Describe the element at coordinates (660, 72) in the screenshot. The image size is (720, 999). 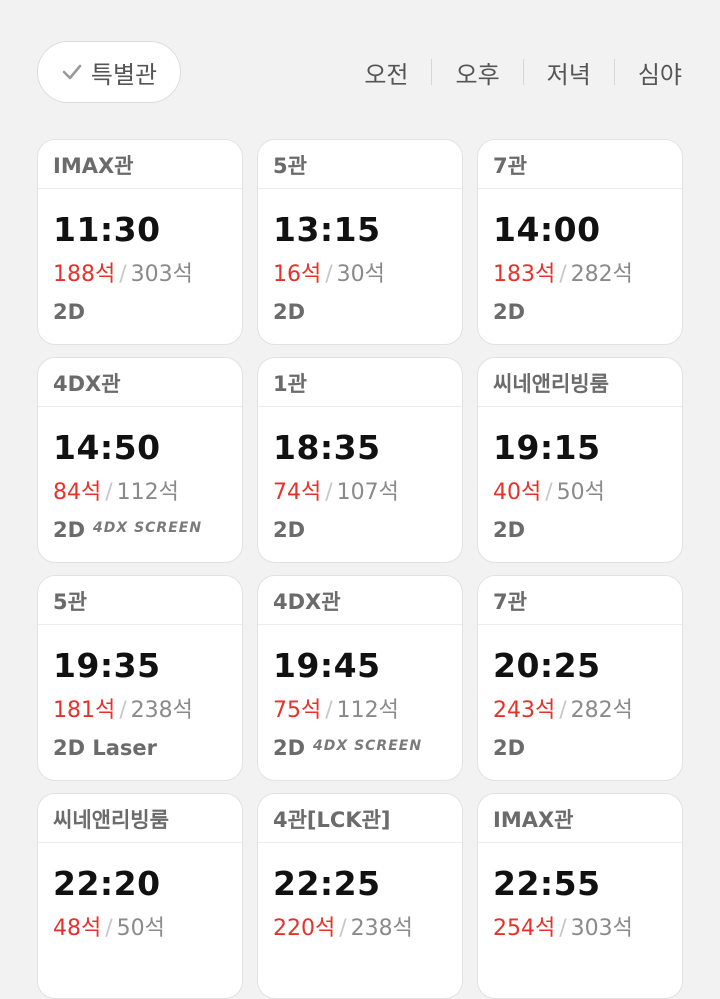
I see `tab-late-night: 심야` at that location.